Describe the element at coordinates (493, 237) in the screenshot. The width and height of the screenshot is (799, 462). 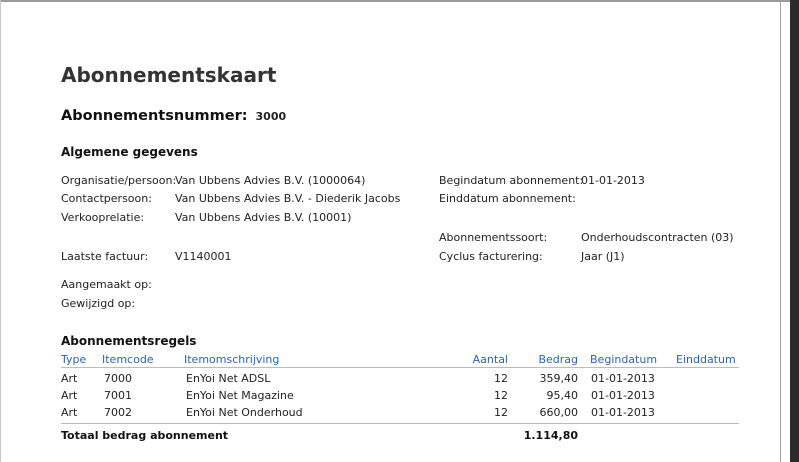
I see `subscription-type-label: Abonnementssoort:` at that location.